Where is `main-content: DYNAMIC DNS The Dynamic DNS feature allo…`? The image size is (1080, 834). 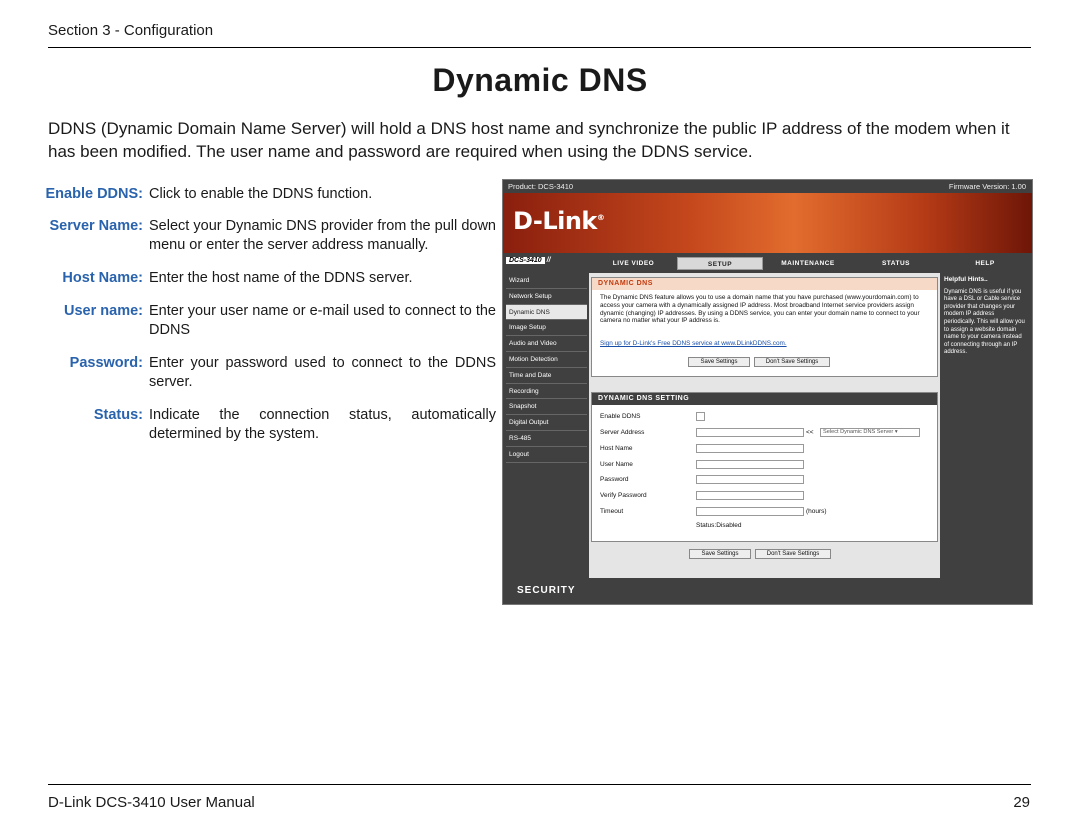 main-content: DYNAMIC DNS The Dynamic DNS feature allo… is located at coordinates (764, 431).